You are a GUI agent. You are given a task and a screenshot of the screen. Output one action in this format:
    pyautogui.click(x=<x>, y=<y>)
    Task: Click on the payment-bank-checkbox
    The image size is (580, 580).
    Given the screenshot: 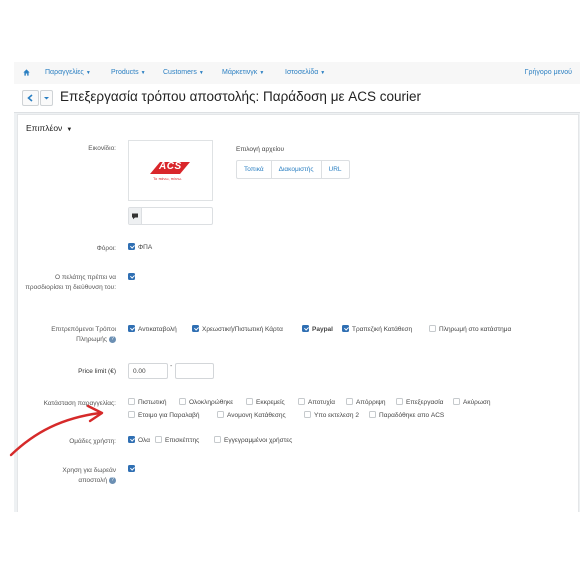 What is the action you would take?
    pyautogui.click(x=345, y=328)
    